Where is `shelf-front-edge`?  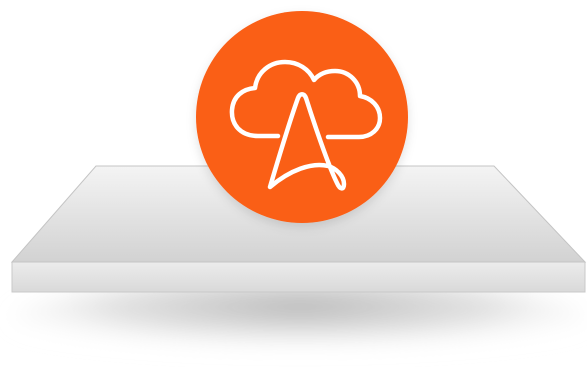
shelf-front-edge is located at coordinates (298, 277).